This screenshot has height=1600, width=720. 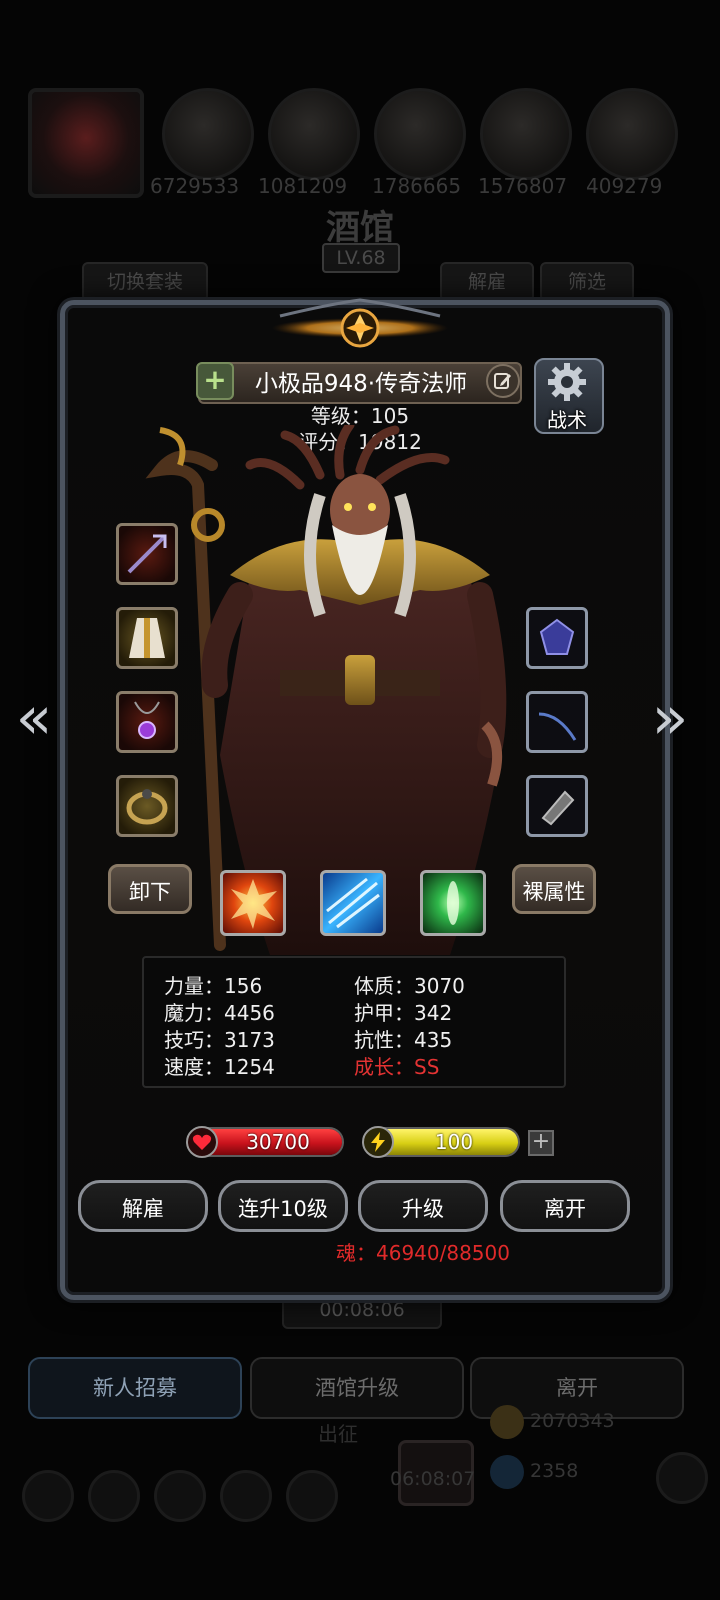 What do you see at coordinates (213, 986) in the screenshot?
I see `attr-strength: 力量：156` at bounding box center [213, 986].